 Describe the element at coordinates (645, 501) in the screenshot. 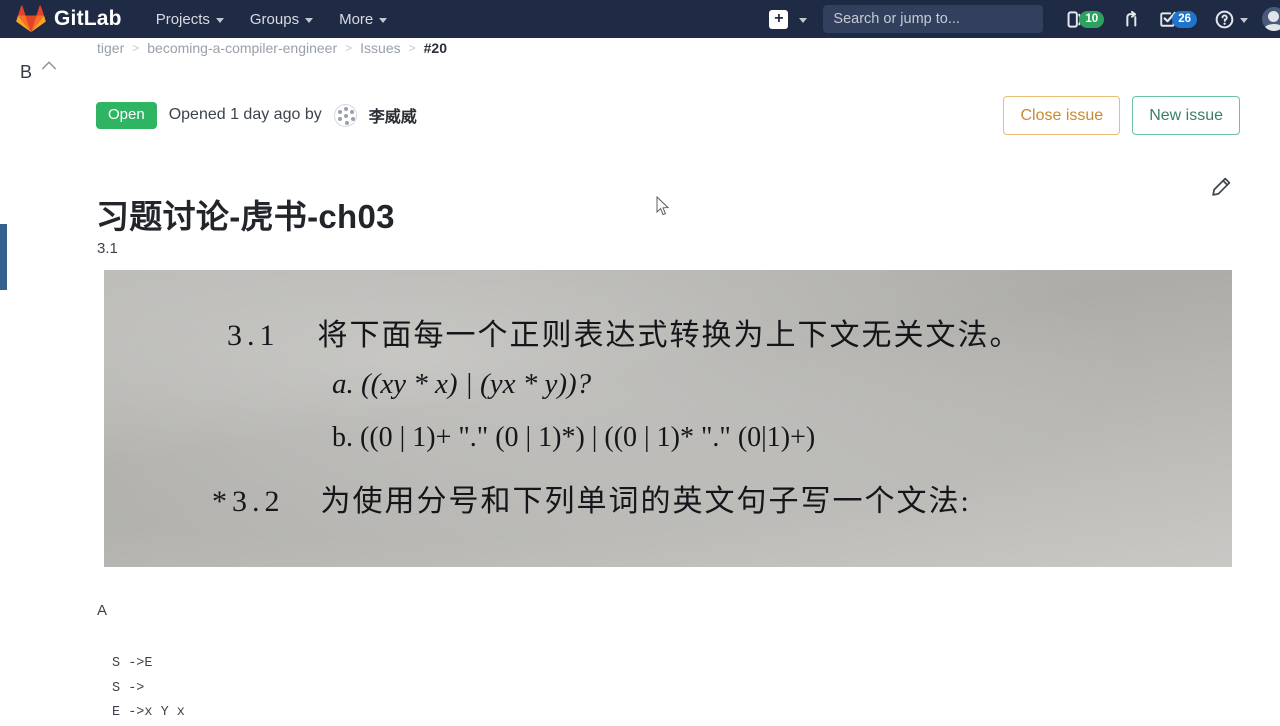

I see `photo-line-4-text: 为使用分号和下列单词的英文句子写一个文法:` at that location.